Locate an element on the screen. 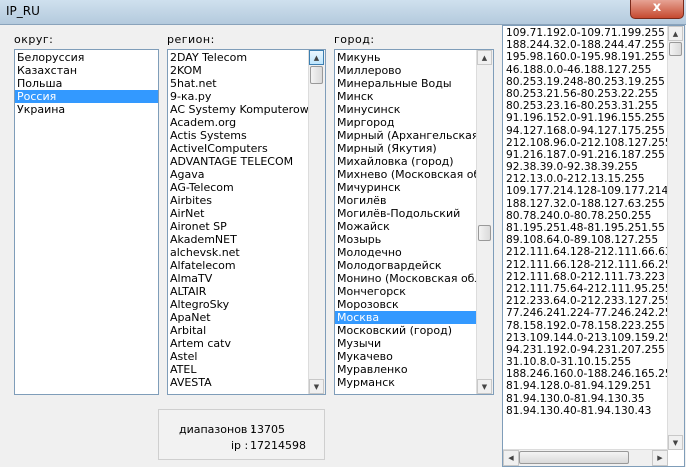 The width and height of the screenshot is (686, 467). ip-horizontal-scrollbar: ◀ ▶ is located at coordinates (585, 457).